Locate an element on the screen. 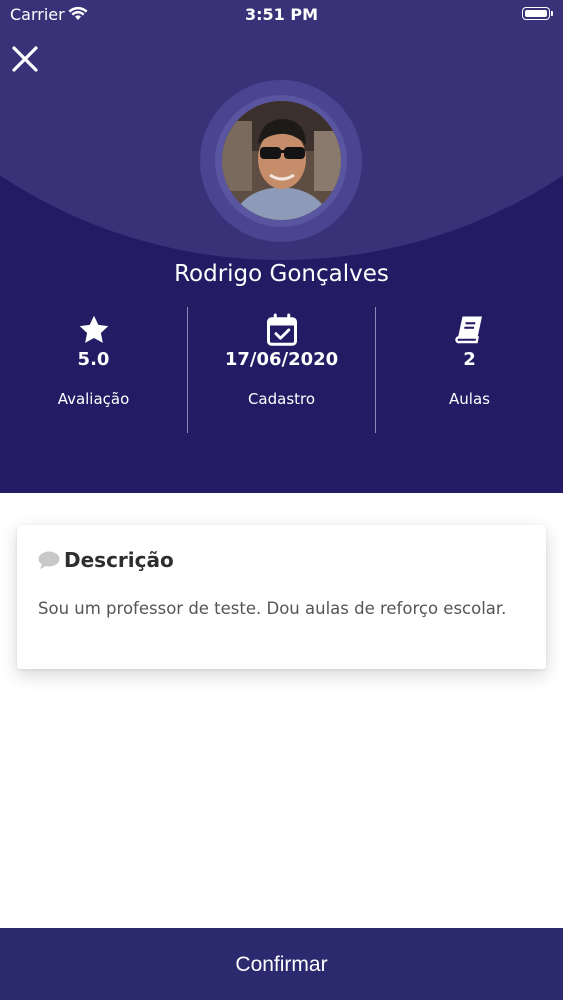 The width and height of the screenshot is (563, 1001). registration-label: Cadastro is located at coordinates (281, 399).